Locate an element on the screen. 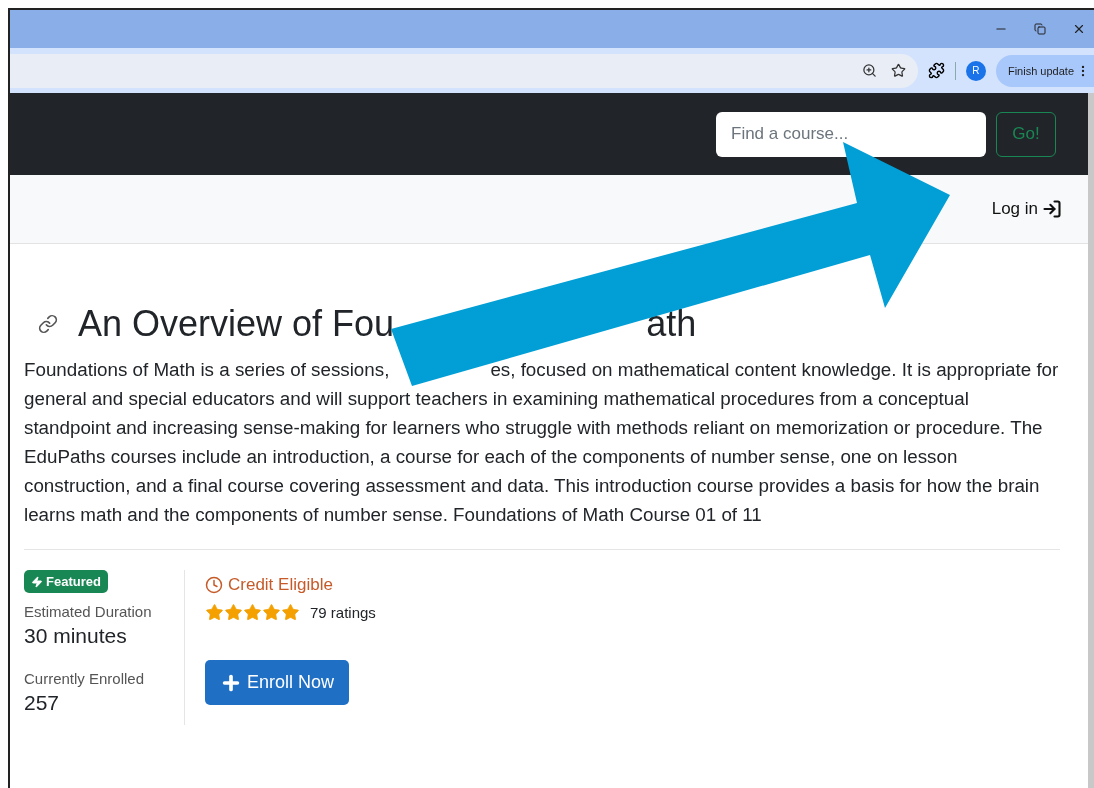 The height and width of the screenshot is (788, 1094). lightning-icon is located at coordinates (37, 581).